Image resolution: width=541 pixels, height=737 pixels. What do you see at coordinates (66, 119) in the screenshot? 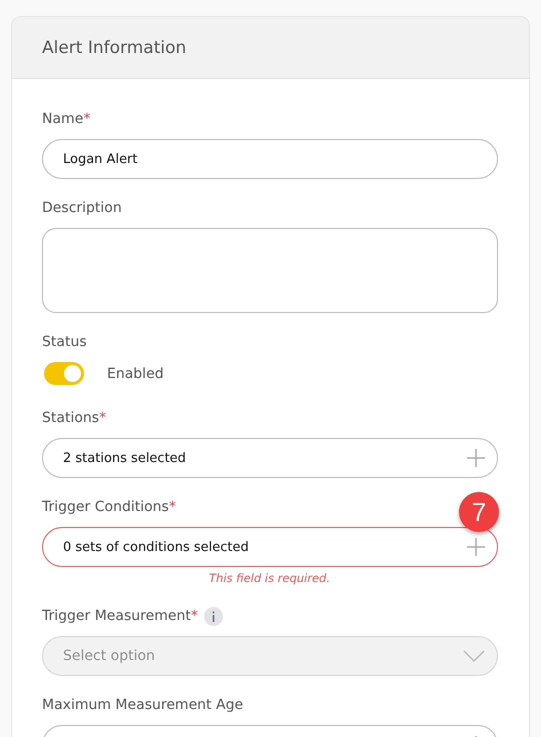
I see `field-label: Name*` at bounding box center [66, 119].